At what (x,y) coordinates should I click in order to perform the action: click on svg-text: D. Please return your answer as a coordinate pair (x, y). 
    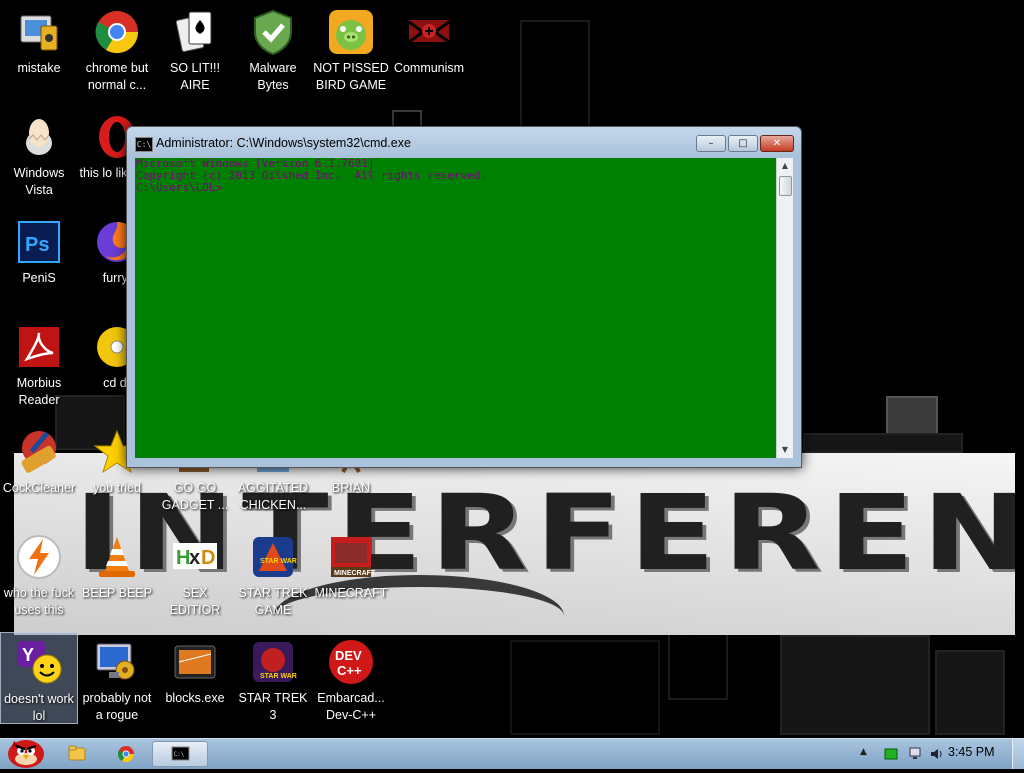
    Looking at the image, I should click on (208, 558).